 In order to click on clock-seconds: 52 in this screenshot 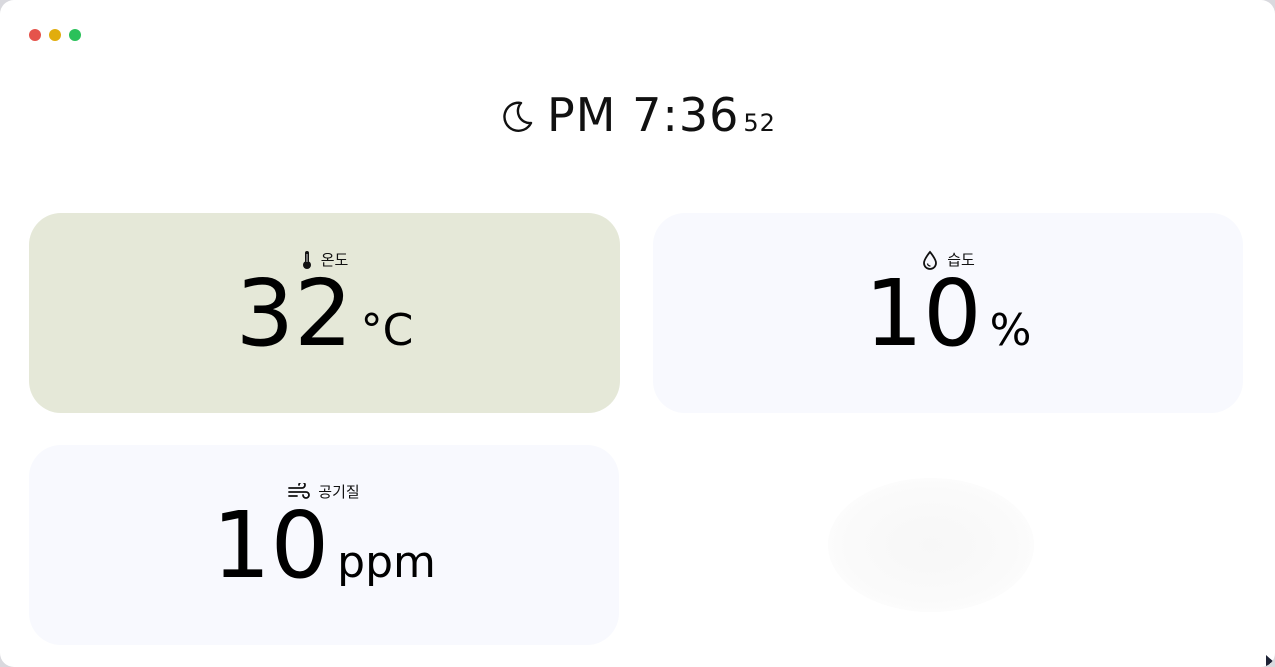, I will do `click(759, 123)`.